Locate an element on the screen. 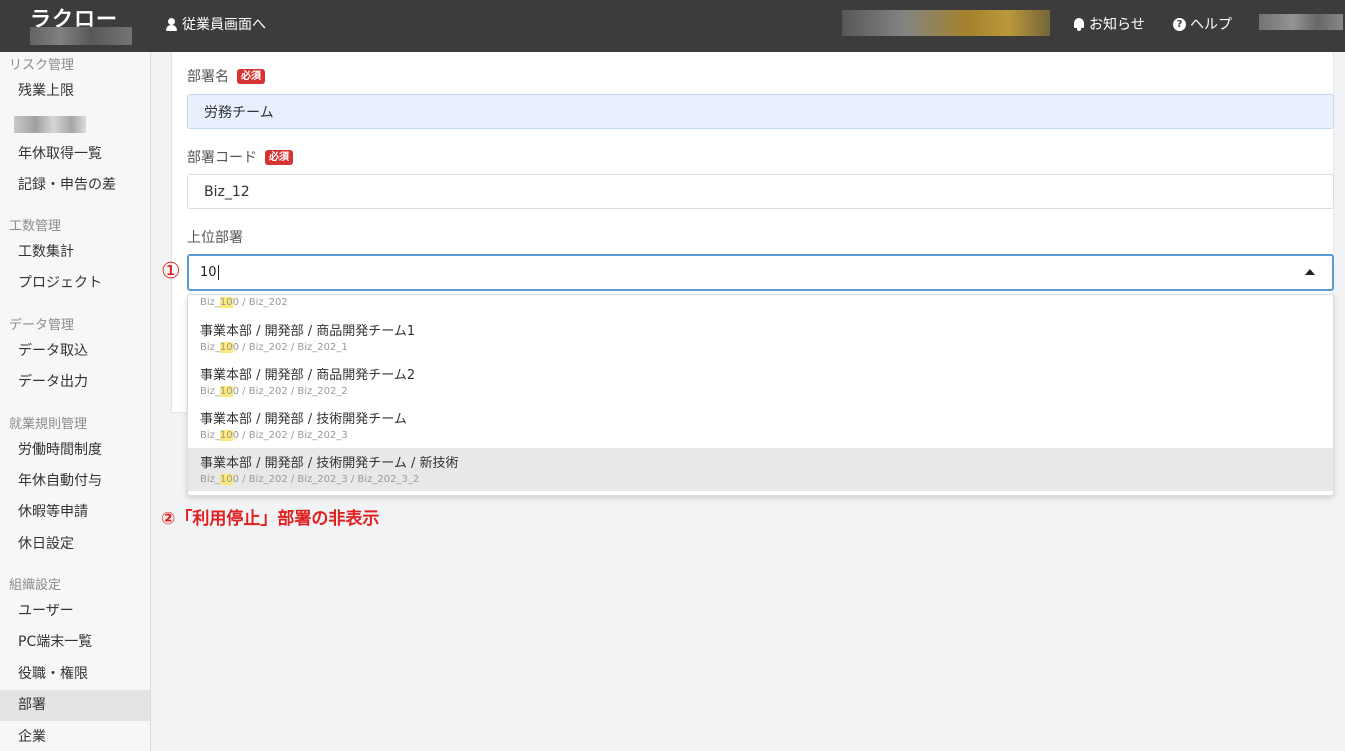  sidebar-item-company: 企業 is located at coordinates (75, 736).